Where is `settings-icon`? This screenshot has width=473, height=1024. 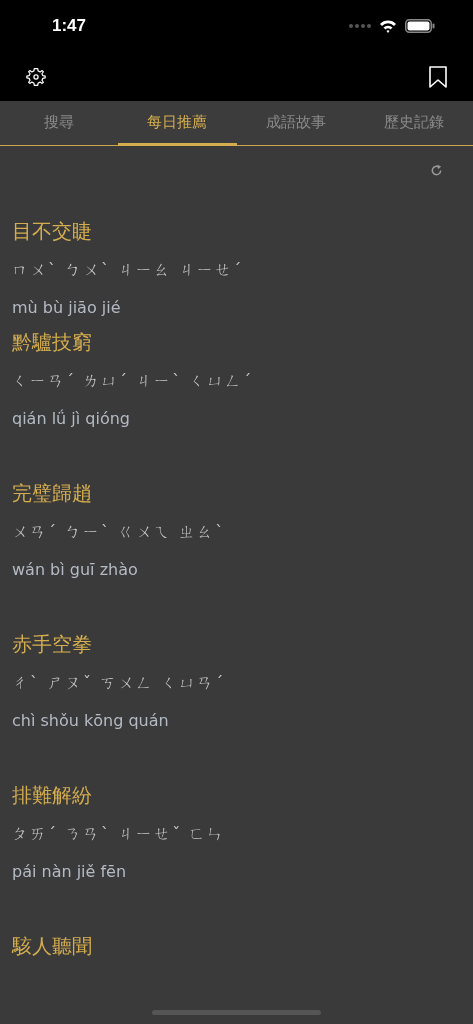 settings-icon is located at coordinates (36, 76).